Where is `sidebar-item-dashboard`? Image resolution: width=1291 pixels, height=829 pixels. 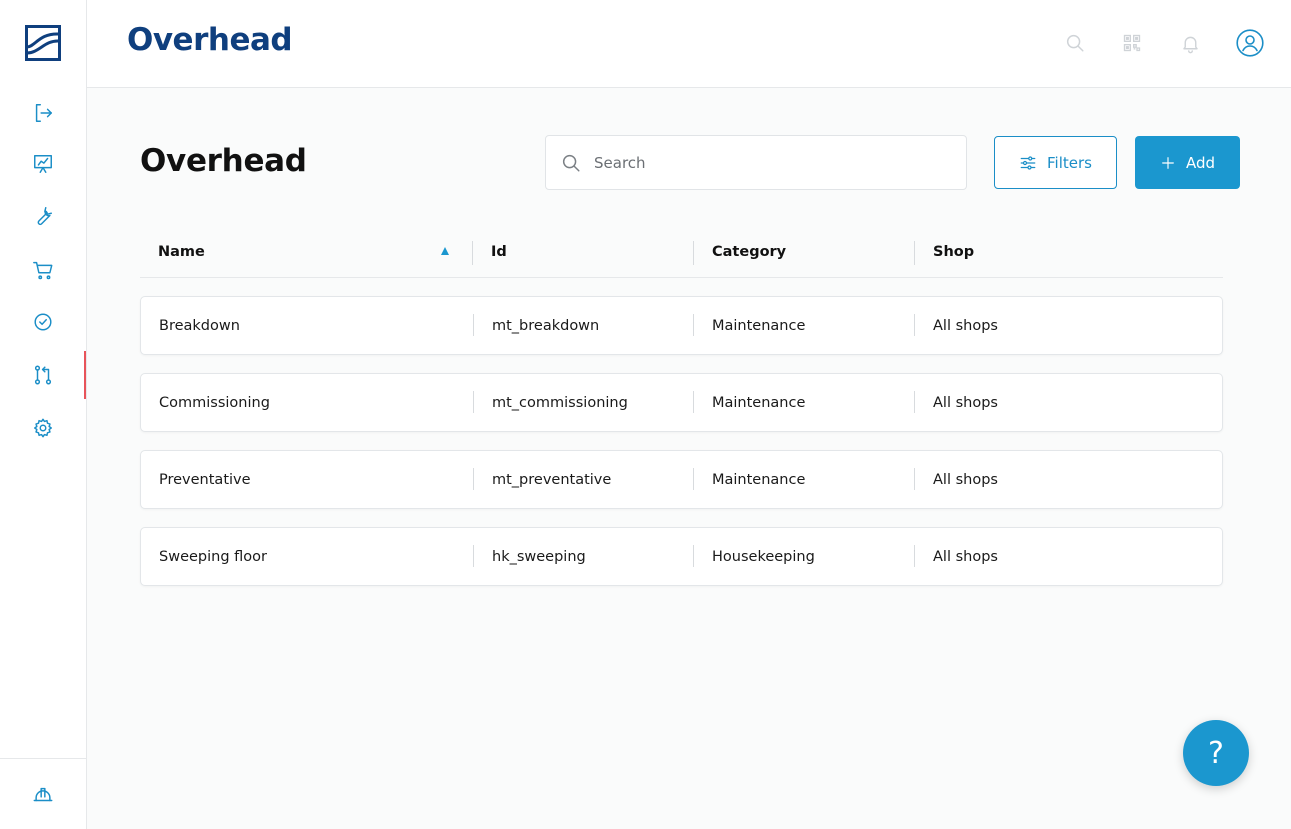
sidebar-item-dashboard is located at coordinates (43, 164).